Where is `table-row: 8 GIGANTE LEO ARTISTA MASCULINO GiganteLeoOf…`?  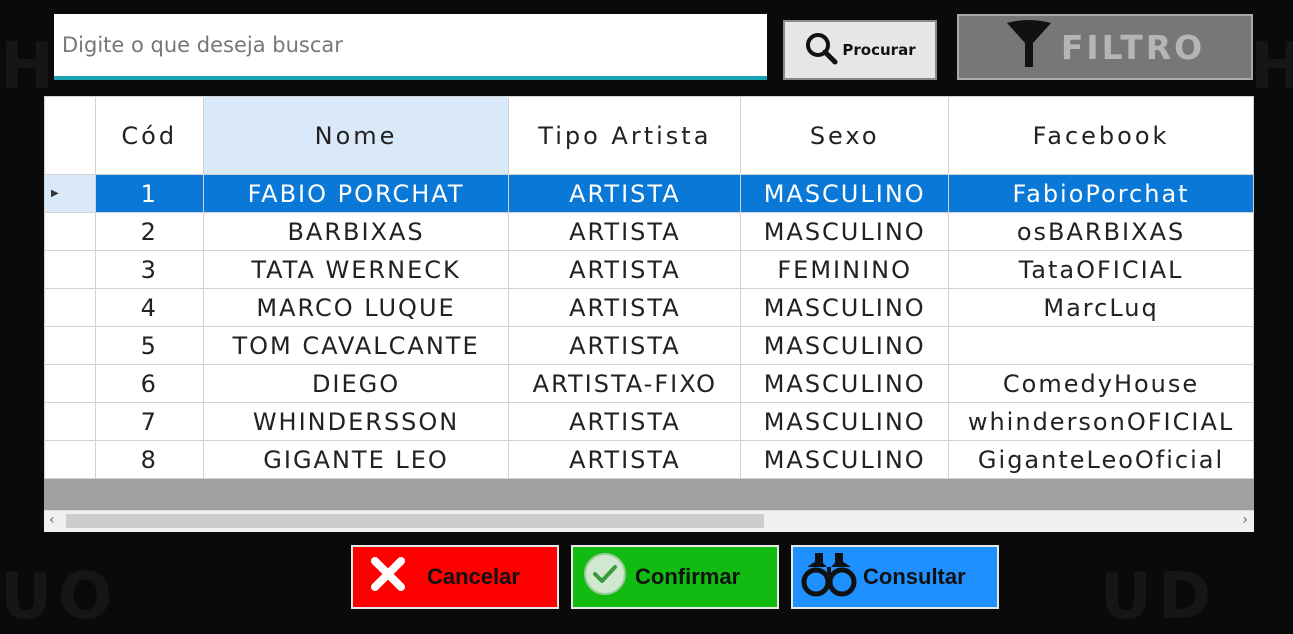 table-row: 8 GIGANTE LEO ARTISTA MASCULINO GiganteLeoOf… is located at coordinates (649, 459).